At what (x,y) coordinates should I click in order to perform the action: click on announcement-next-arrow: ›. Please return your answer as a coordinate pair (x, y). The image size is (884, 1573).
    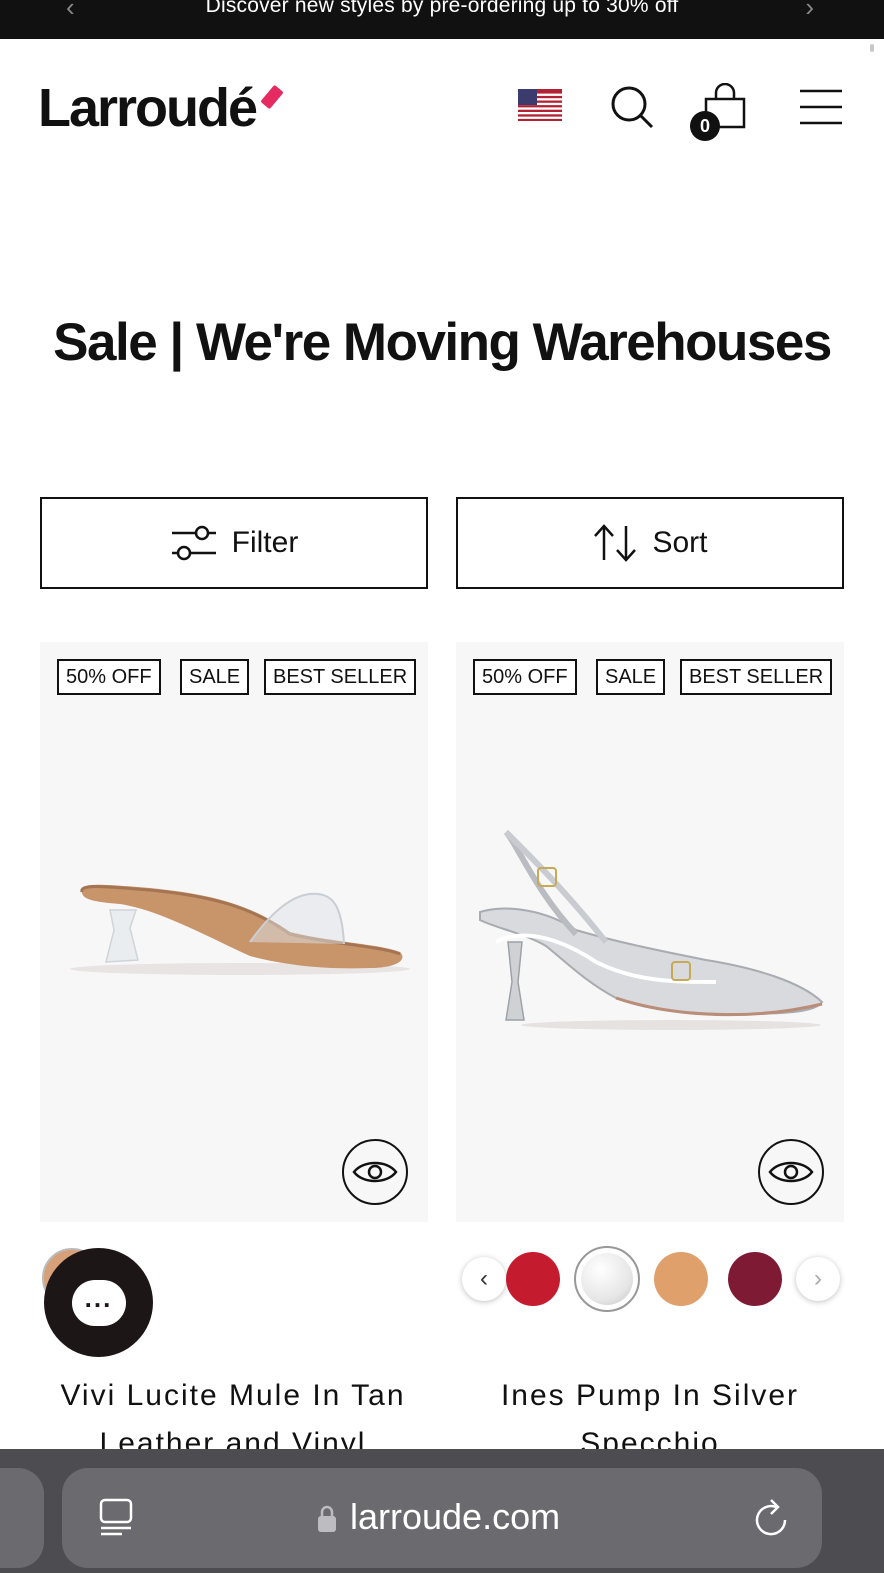
    Looking at the image, I should click on (809, 11).